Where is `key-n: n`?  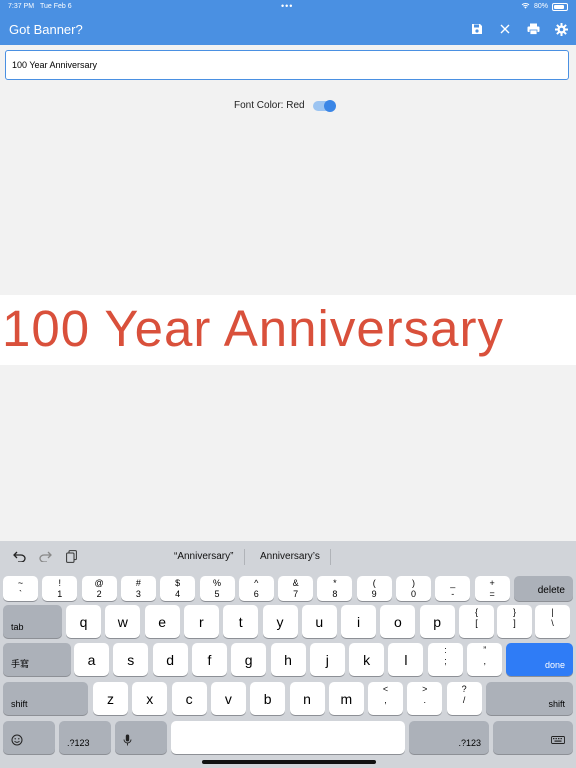
key-n: n is located at coordinates (307, 698).